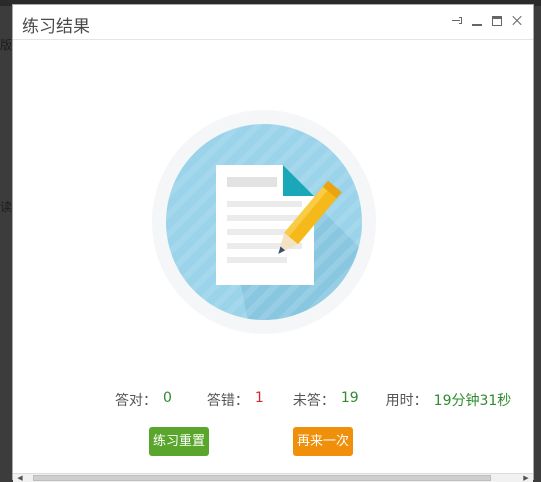 This screenshot has height=482, width=541. I want to click on scroll-left-icon: ◀, so click(20, 478).